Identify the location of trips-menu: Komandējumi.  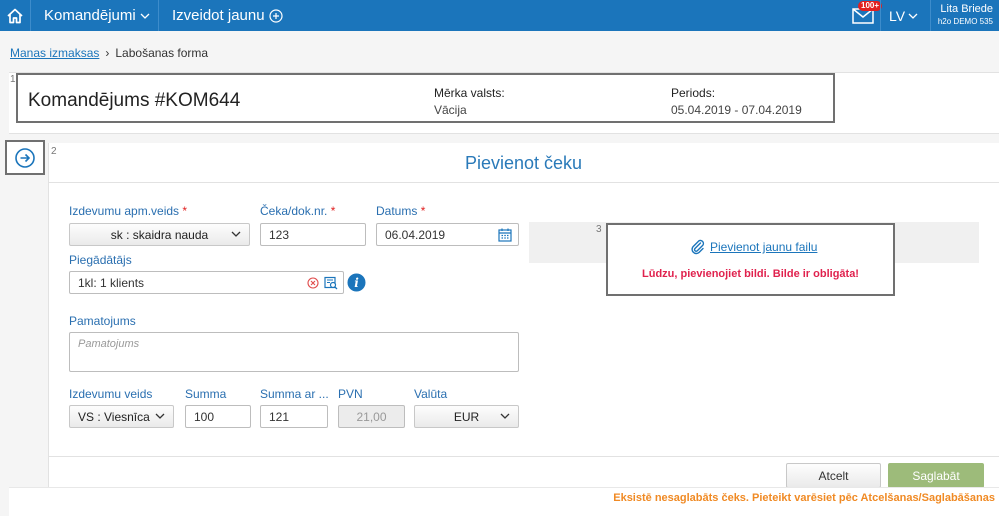
(97, 15).